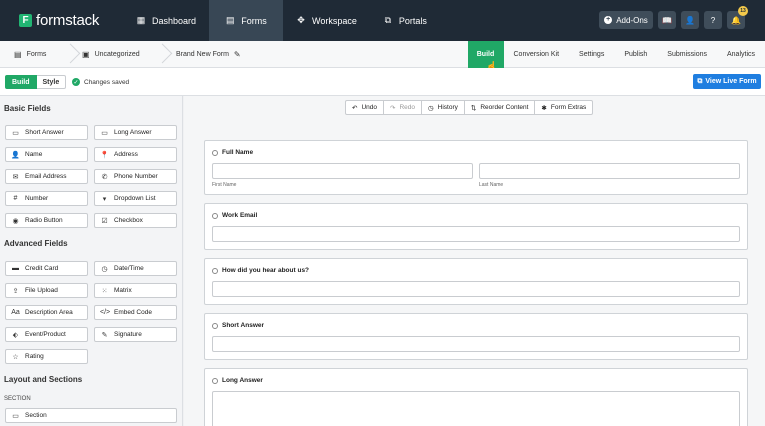  I want to click on redo-button: ↷ Redo, so click(402, 107).